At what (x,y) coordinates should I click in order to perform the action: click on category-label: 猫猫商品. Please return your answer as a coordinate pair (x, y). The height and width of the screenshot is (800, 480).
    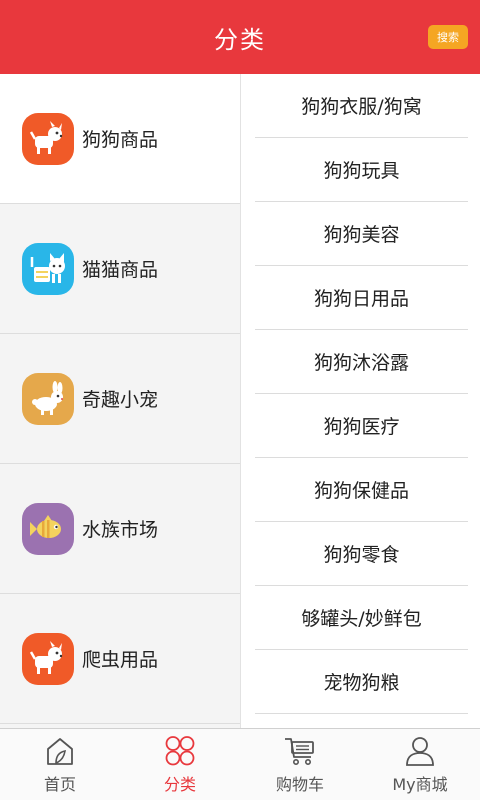
    Looking at the image, I should click on (120, 270).